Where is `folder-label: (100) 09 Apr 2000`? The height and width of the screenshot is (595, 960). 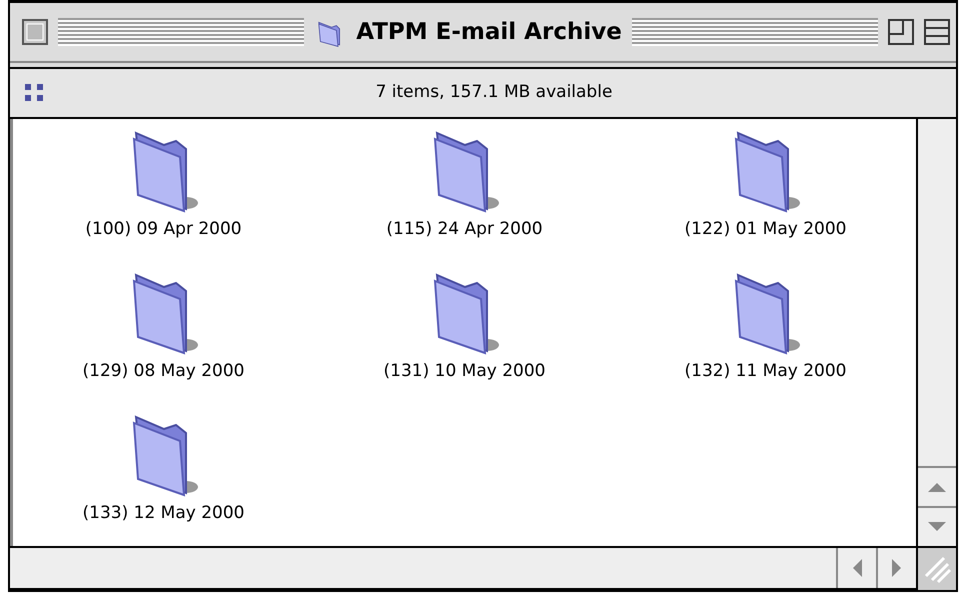 folder-label: (100) 09 Apr 2000 is located at coordinates (163, 229).